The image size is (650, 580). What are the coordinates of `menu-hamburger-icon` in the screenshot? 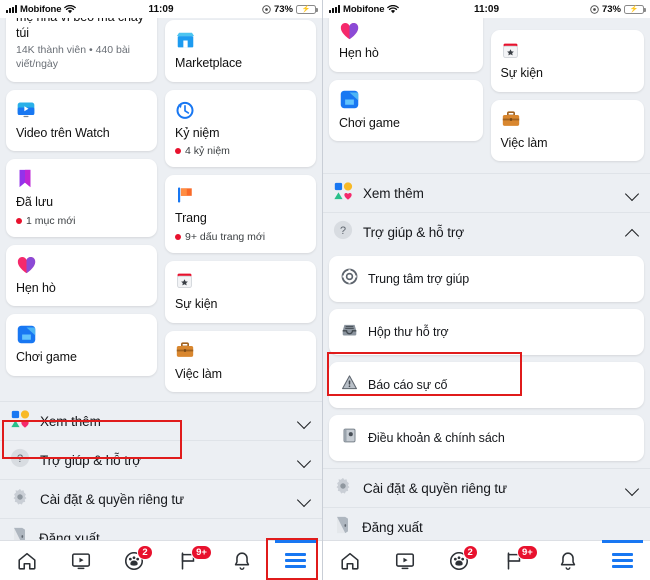 It's located at (623, 560).